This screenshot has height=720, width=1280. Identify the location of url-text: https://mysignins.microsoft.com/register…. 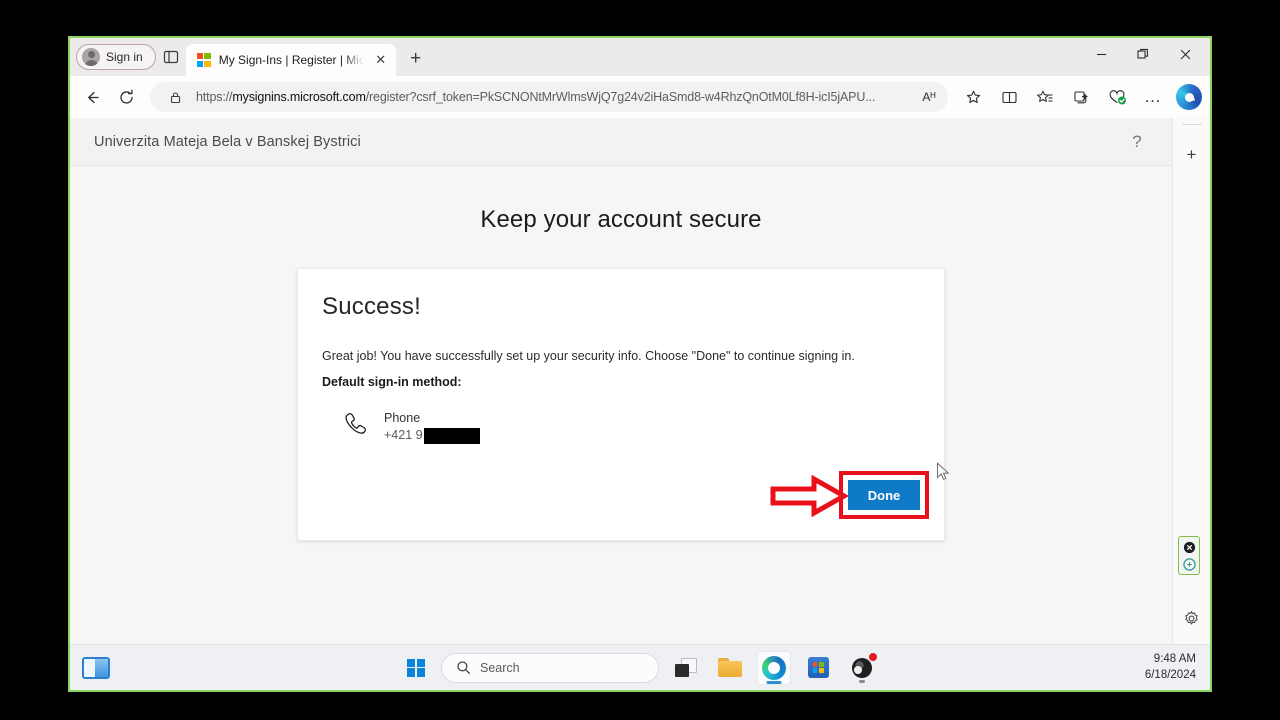
(552, 97).